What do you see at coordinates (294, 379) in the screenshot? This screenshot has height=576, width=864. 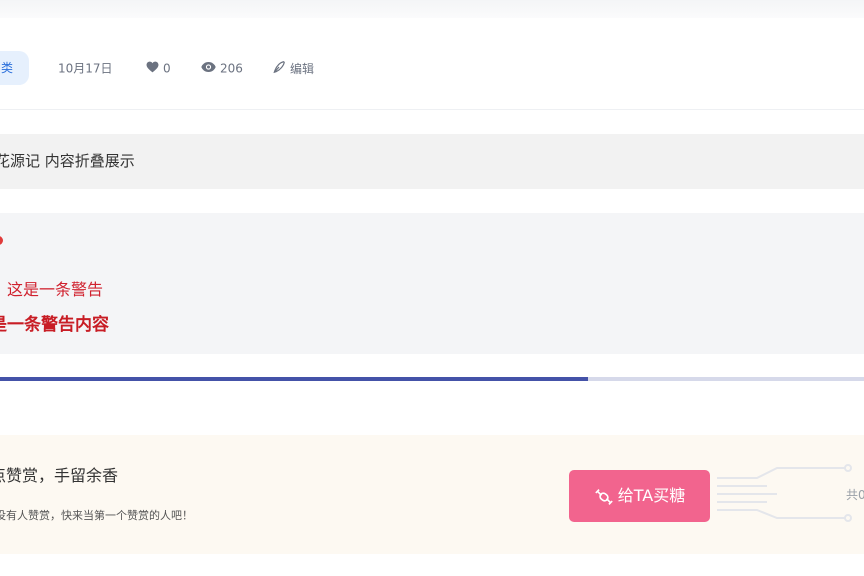 I see `progress-fill` at bounding box center [294, 379].